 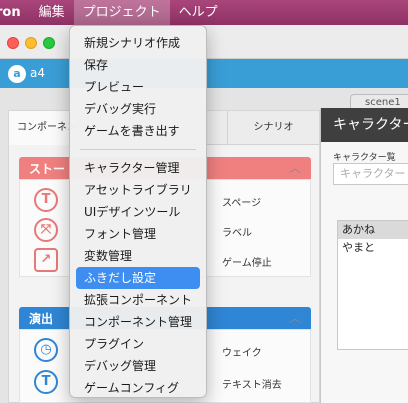 I want to click on component-label: スページ, so click(x=242, y=203).